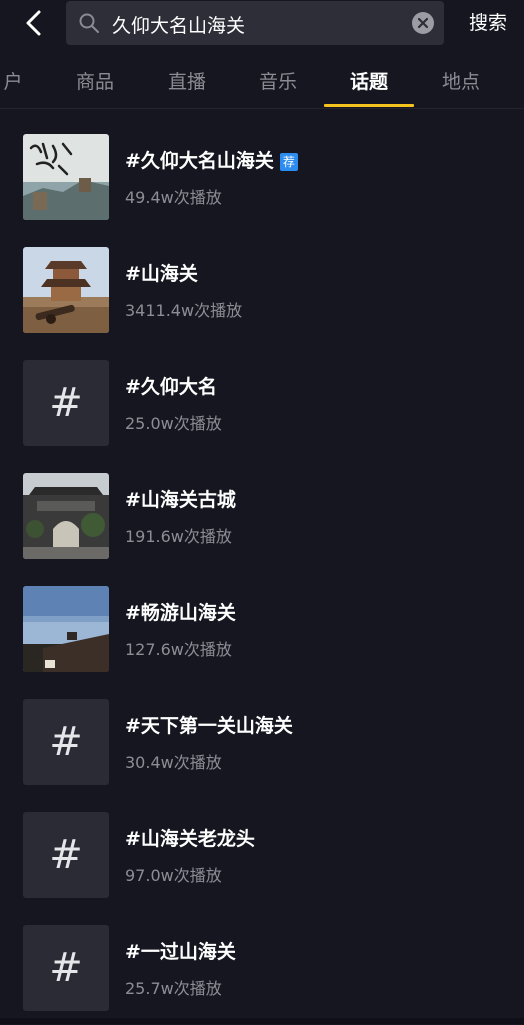 The width and height of the screenshot is (524, 1025). What do you see at coordinates (262, 630) in the screenshot?
I see `topic-row: #畅游山海关 127.6w次播放` at bounding box center [262, 630].